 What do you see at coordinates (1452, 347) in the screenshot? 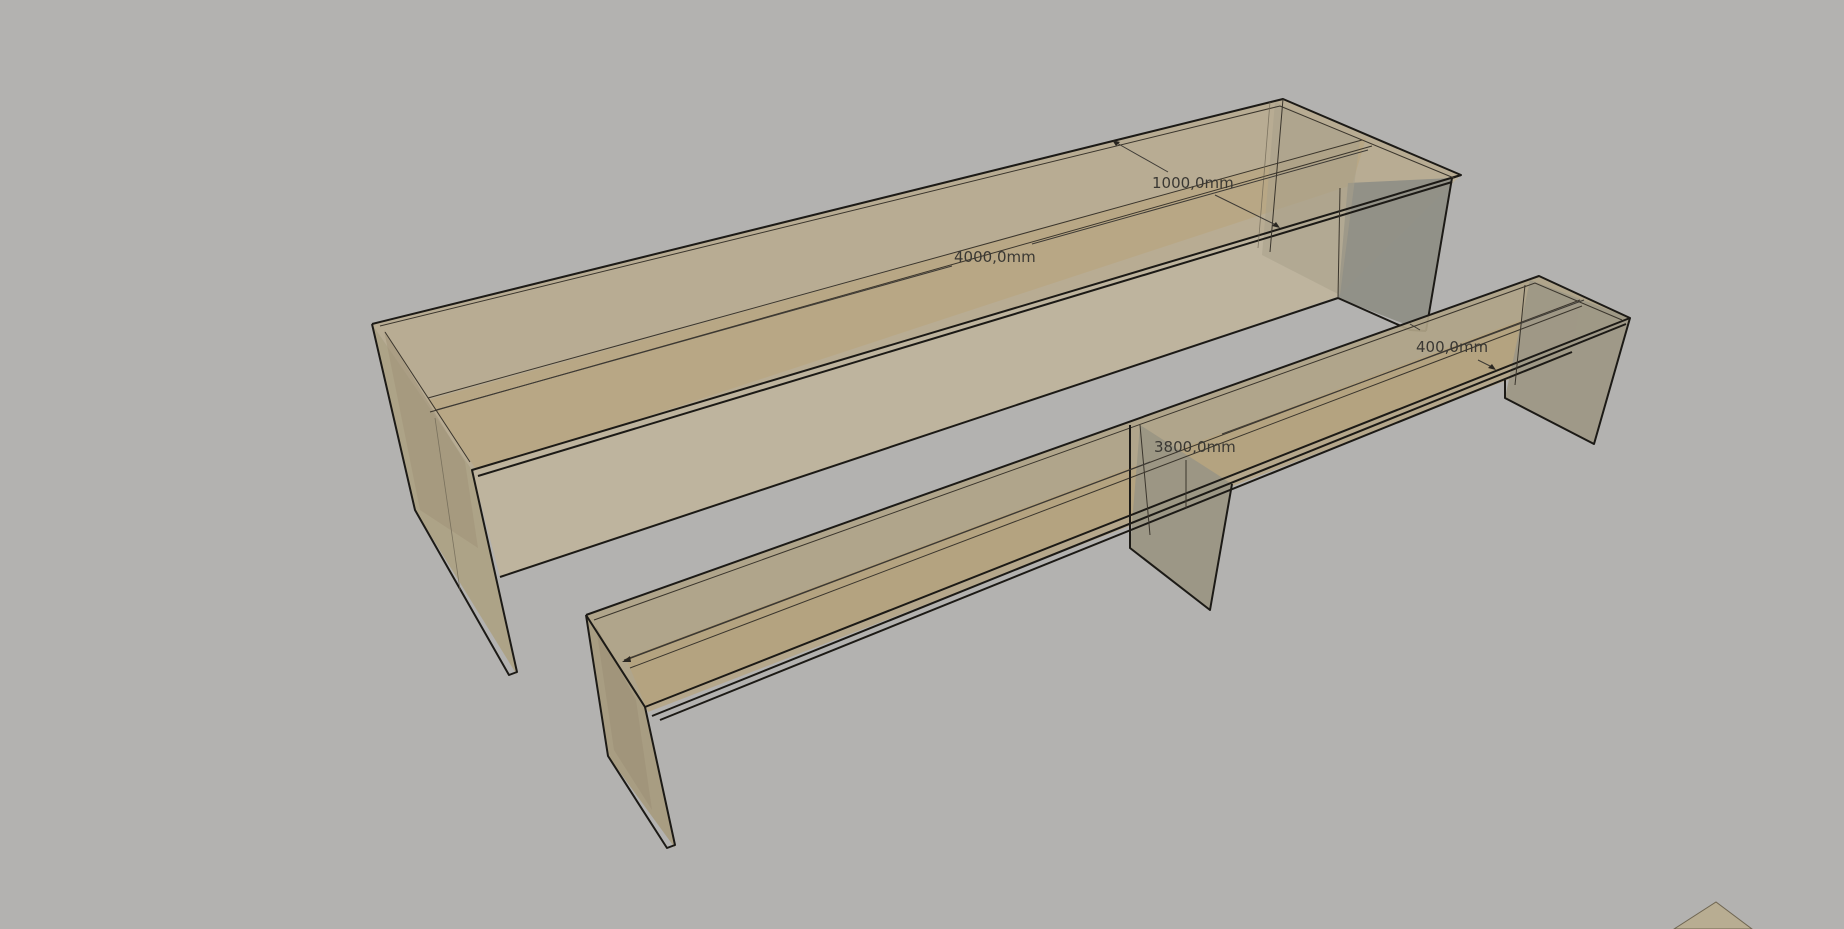
I see `dim-label-bench-width: 400,0mm` at bounding box center [1452, 347].